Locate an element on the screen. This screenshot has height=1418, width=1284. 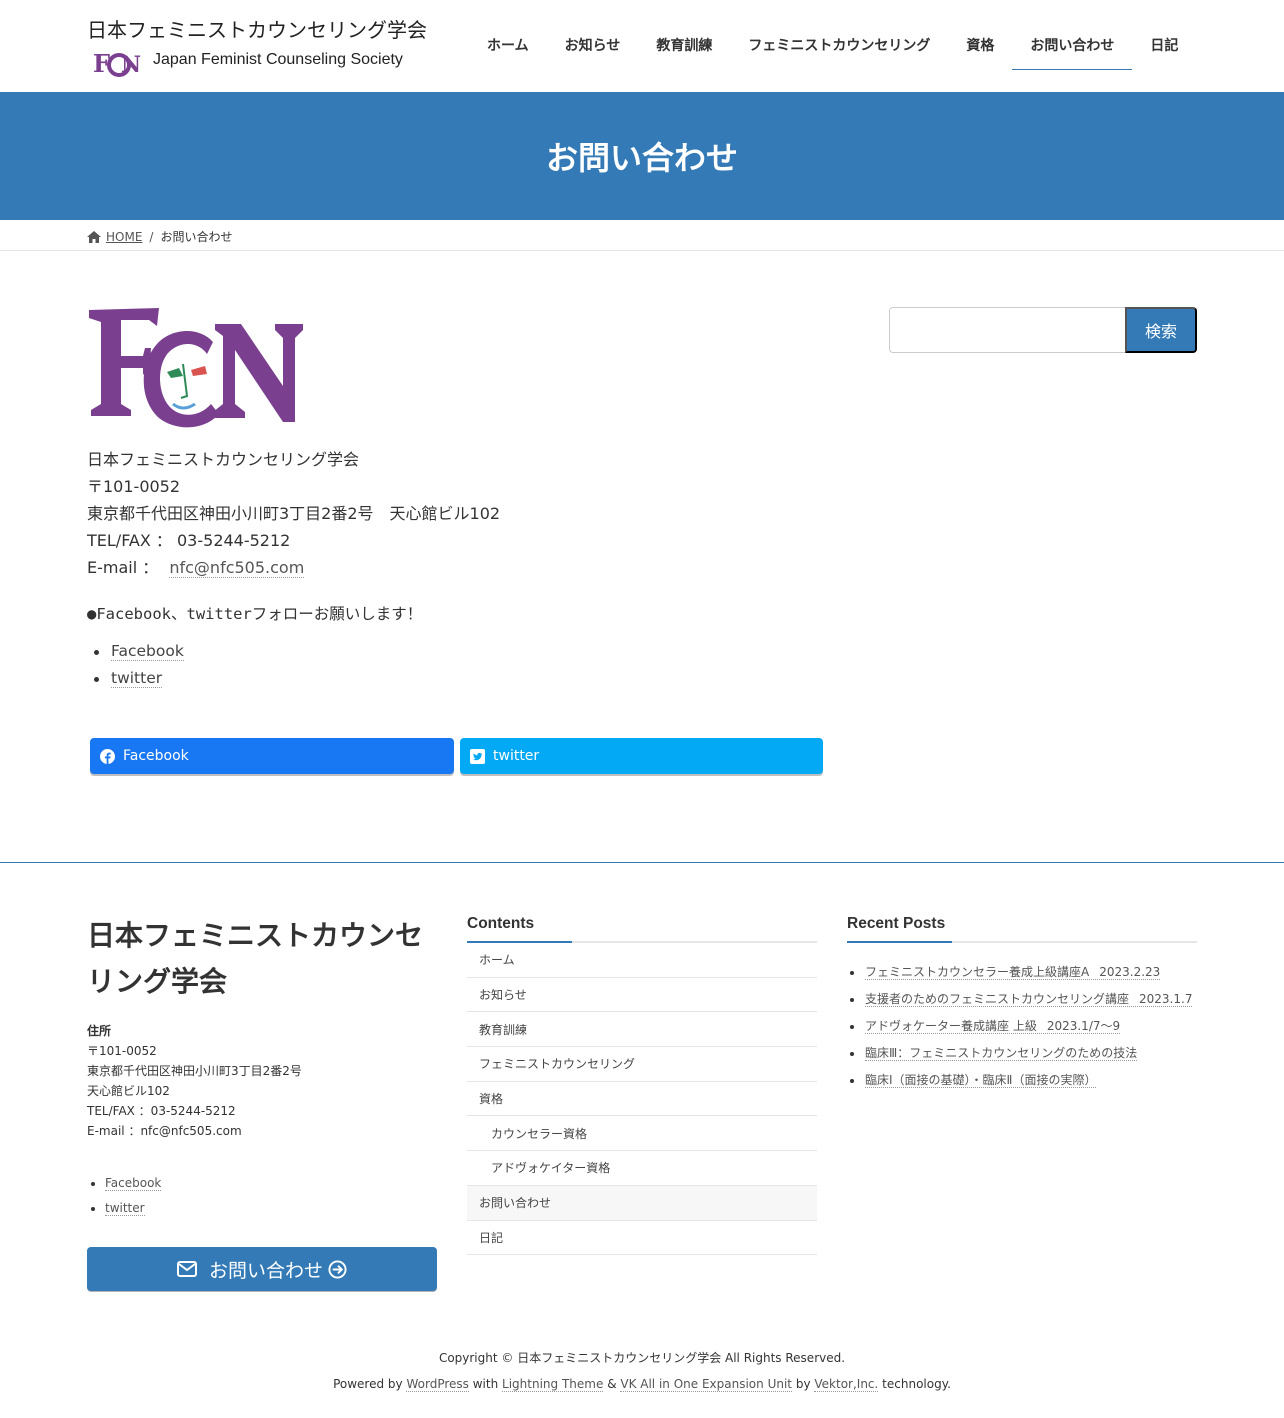
footer-address-line: E-mail ：nfc@nfc505.com is located at coordinates (164, 1131).